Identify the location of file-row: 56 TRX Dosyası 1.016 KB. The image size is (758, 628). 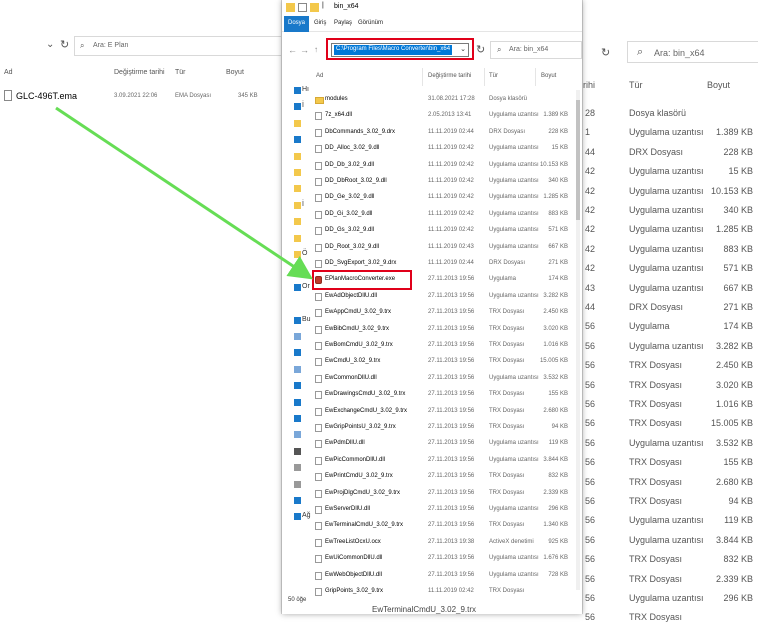
(670, 404).